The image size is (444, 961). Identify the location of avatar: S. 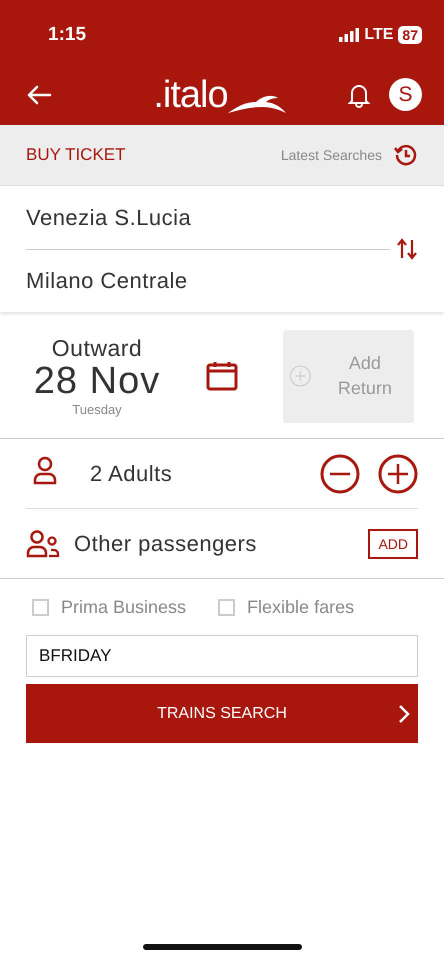
(405, 94).